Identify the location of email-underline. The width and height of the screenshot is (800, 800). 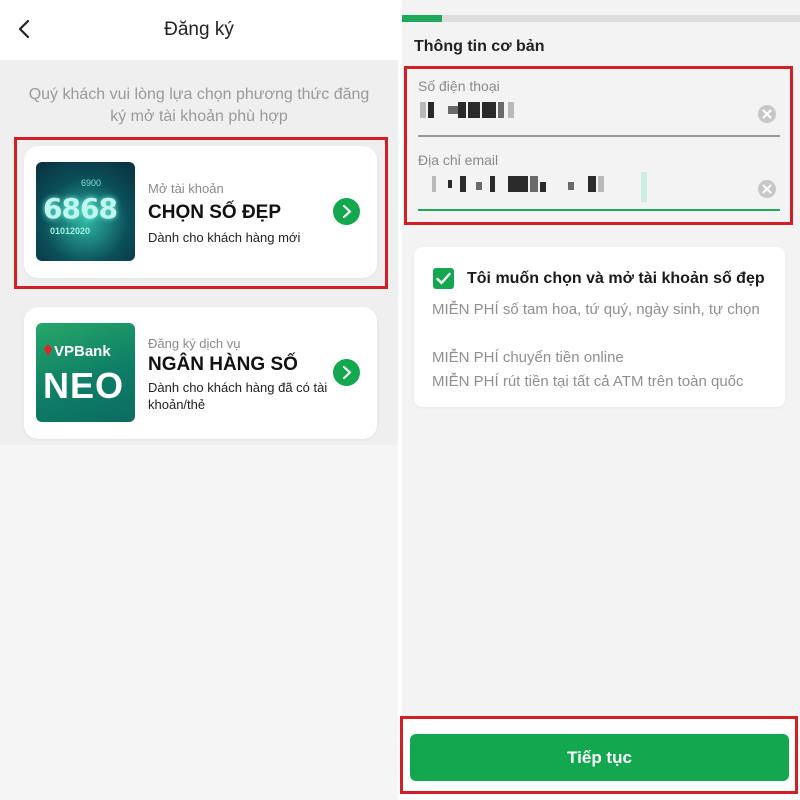
(599, 210).